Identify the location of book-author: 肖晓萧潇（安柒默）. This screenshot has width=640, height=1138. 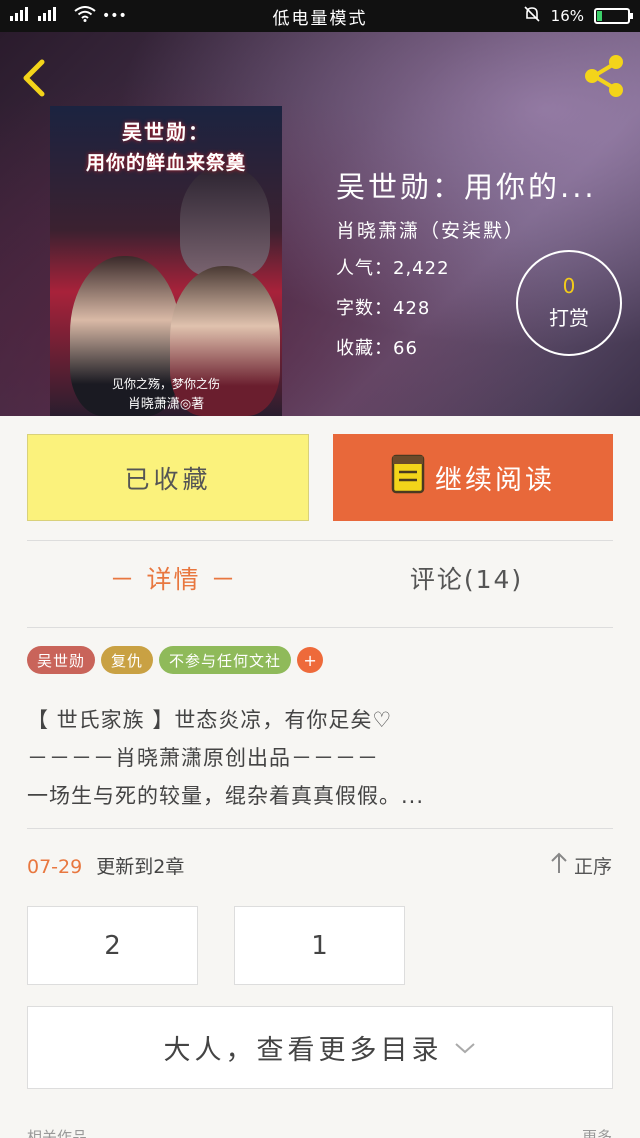
(430, 229).